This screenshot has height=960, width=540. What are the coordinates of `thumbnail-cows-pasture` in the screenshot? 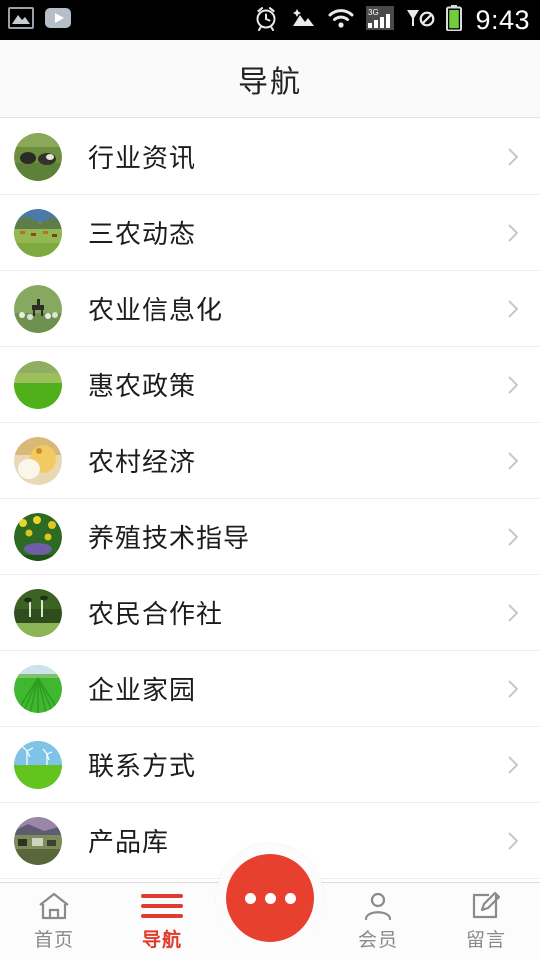 It's located at (38, 156).